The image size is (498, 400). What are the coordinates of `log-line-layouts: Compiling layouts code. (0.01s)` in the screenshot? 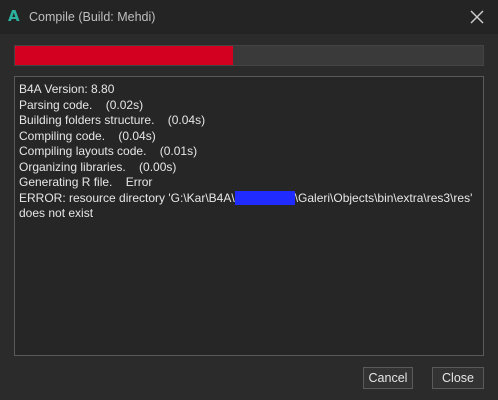 It's located at (108, 151).